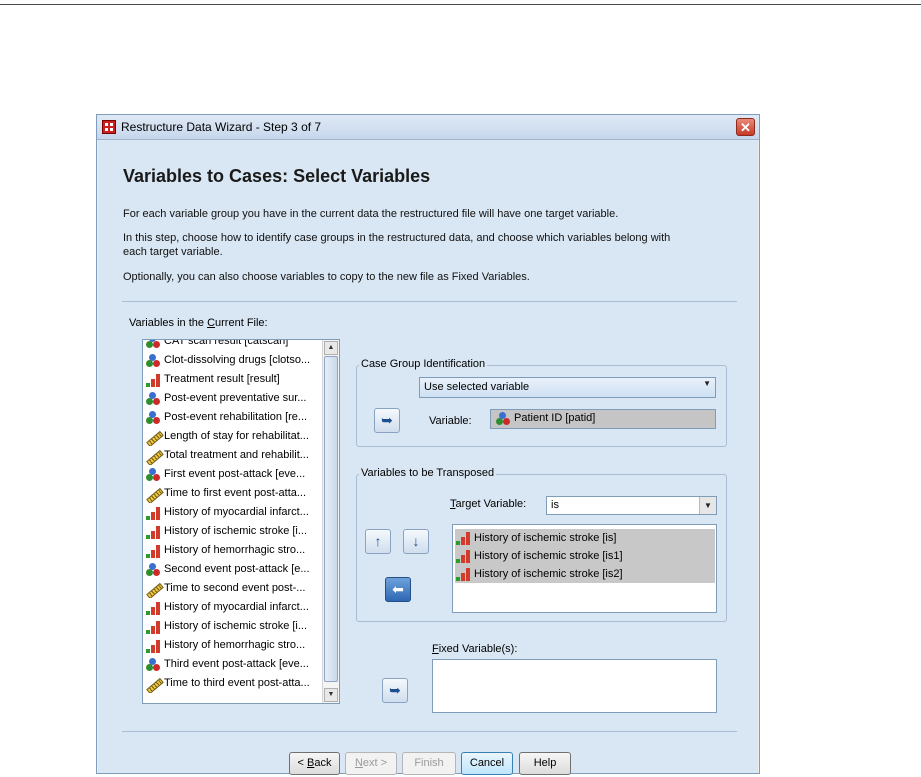  I want to click on back-prefix: <, so click(302, 763).